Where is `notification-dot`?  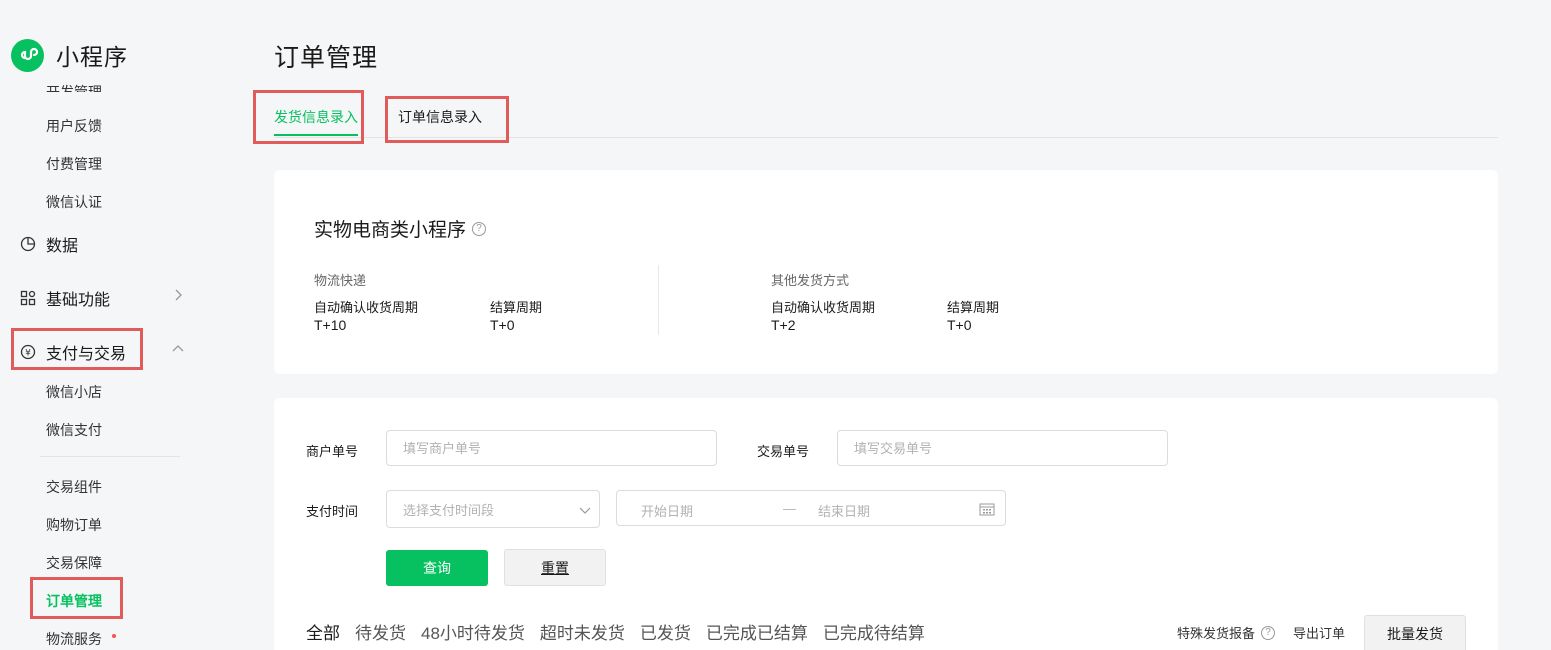 notification-dot is located at coordinates (114, 636).